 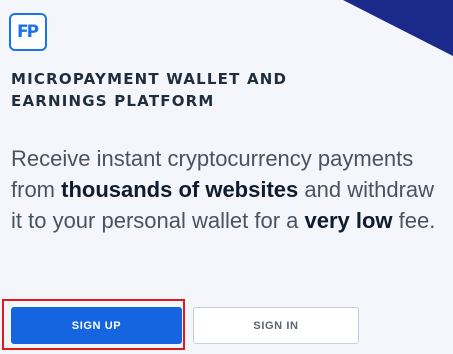 I want to click on sign-in-button: SIGN IN, so click(x=276, y=325).